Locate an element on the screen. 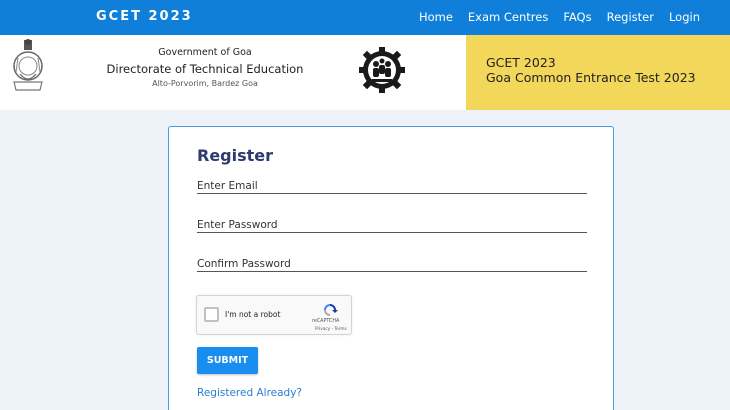  submit-button: SUBMIT is located at coordinates (227, 360).